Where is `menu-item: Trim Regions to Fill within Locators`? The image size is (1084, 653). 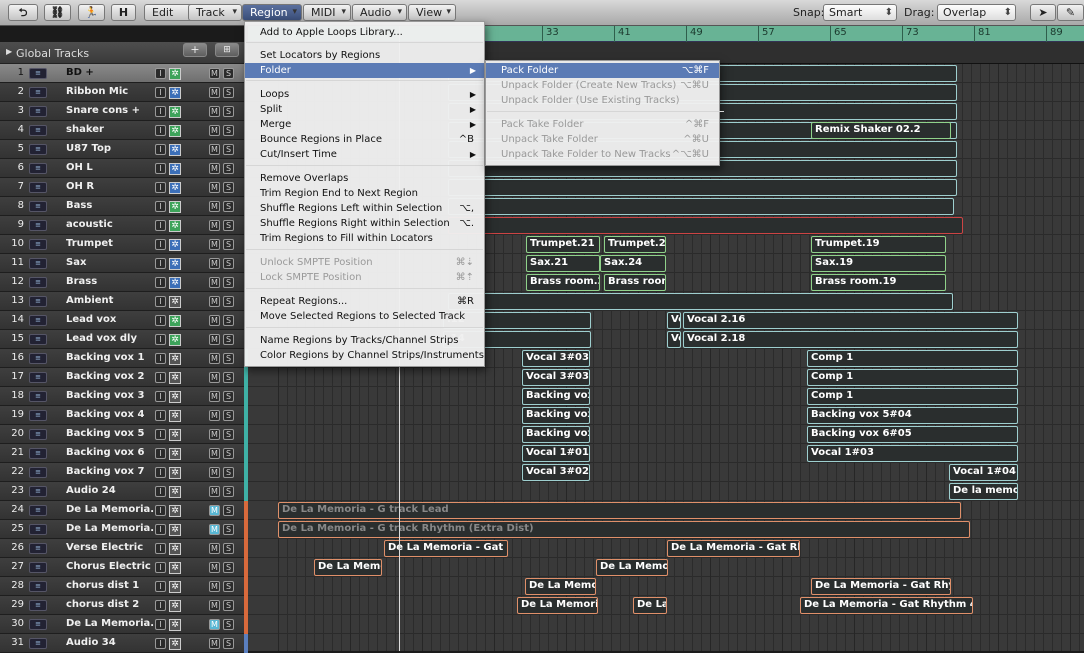
menu-item: Trim Regions to Fill within Locators is located at coordinates (364, 238).